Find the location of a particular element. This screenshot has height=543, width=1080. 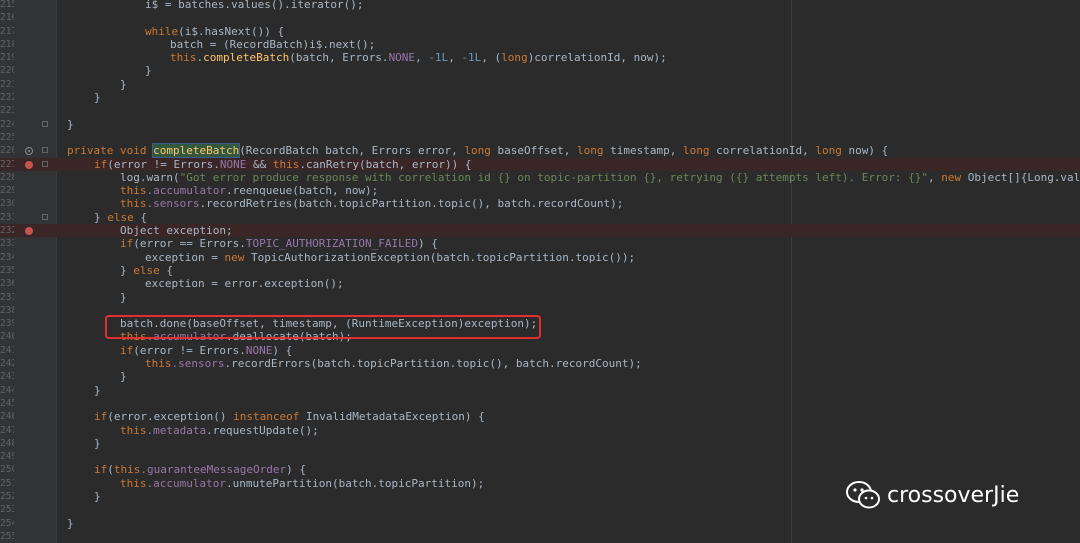

line-number: 226 is located at coordinates (7, 151).